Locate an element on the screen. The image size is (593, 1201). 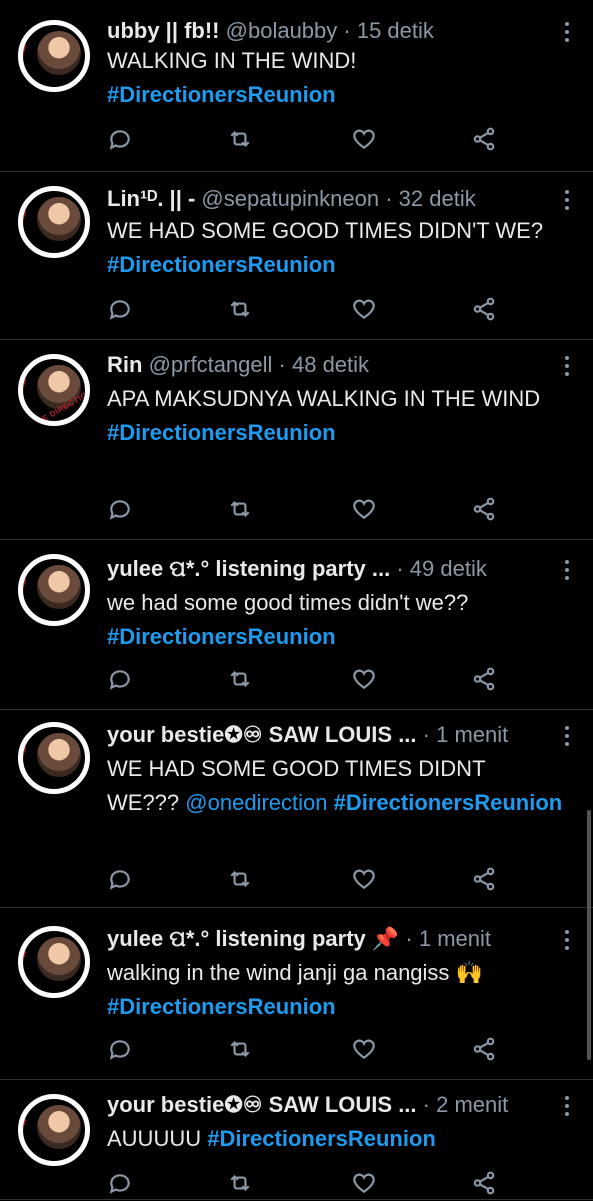
user-handle: @sepatupinkneon is located at coordinates (290, 198).